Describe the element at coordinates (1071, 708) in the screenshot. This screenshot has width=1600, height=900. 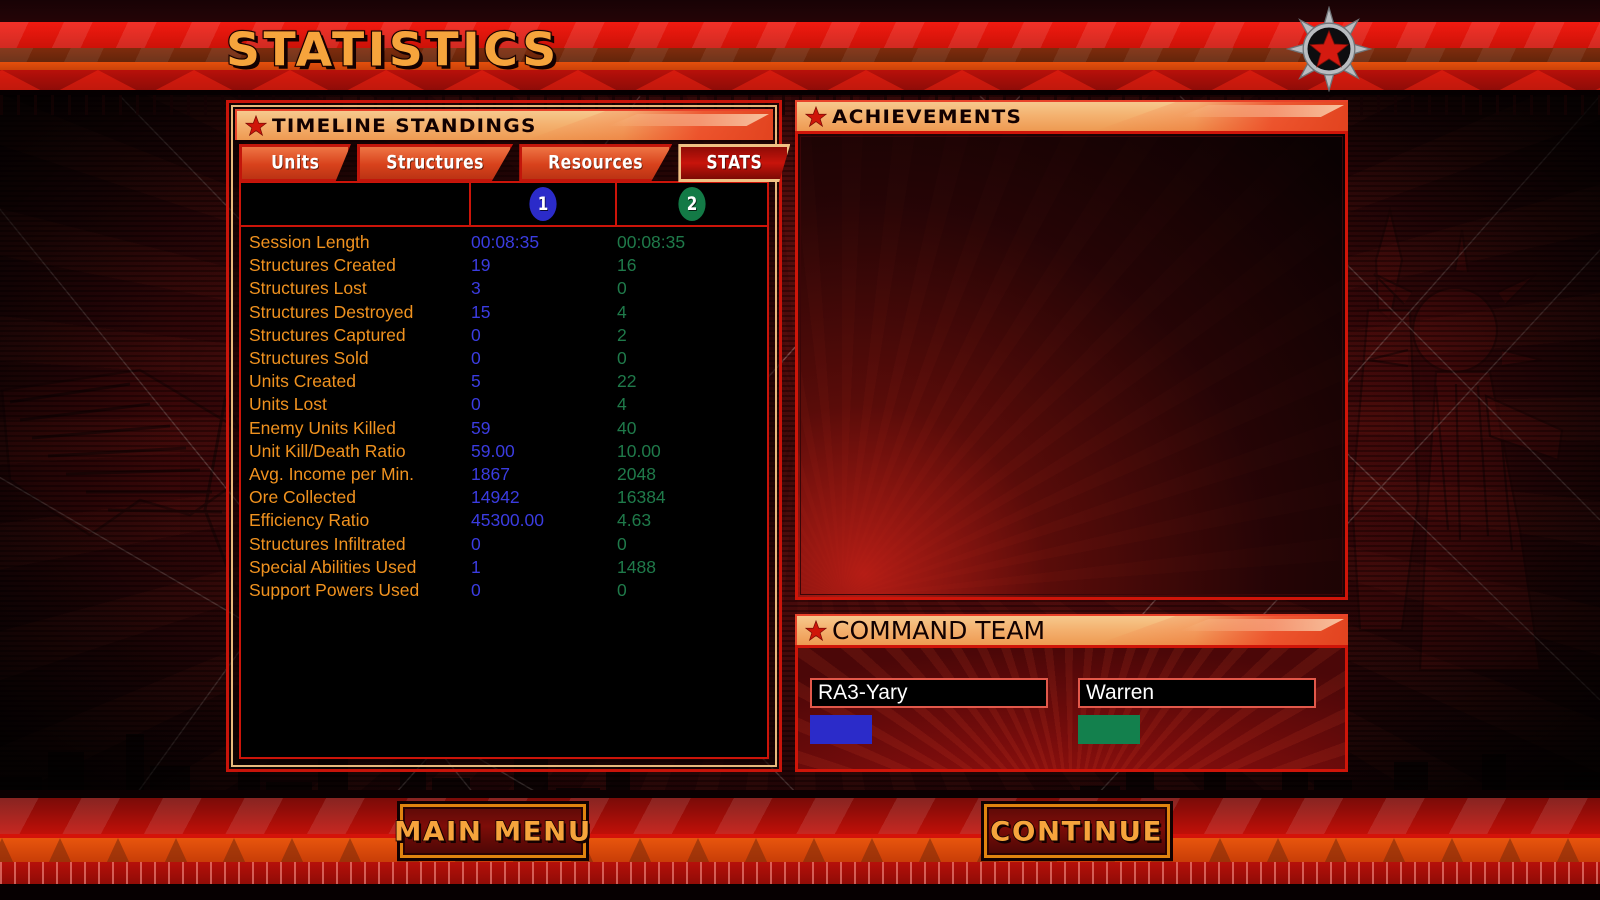
I see `command-team-players: RA3-Yary Warren` at that location.